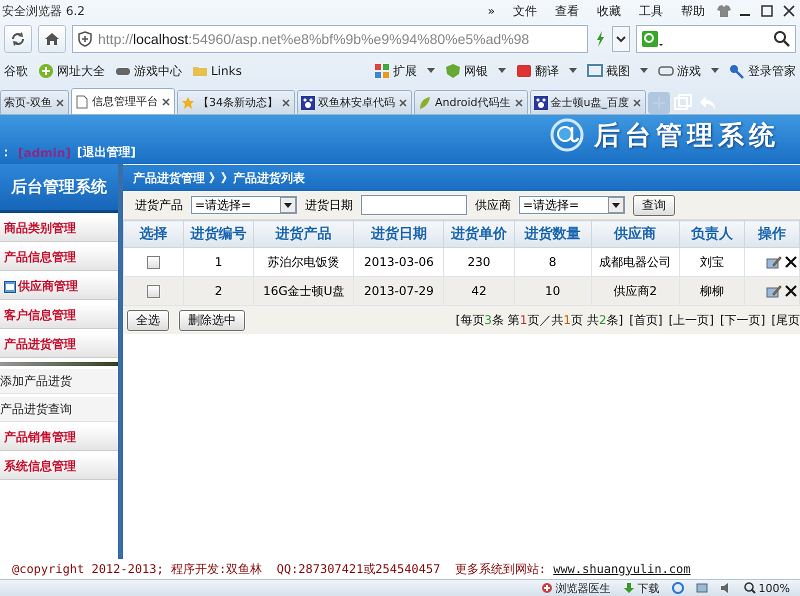 The height and width of the screenshot is (596, 800). I want to click on page-icon, so click(81, 101).